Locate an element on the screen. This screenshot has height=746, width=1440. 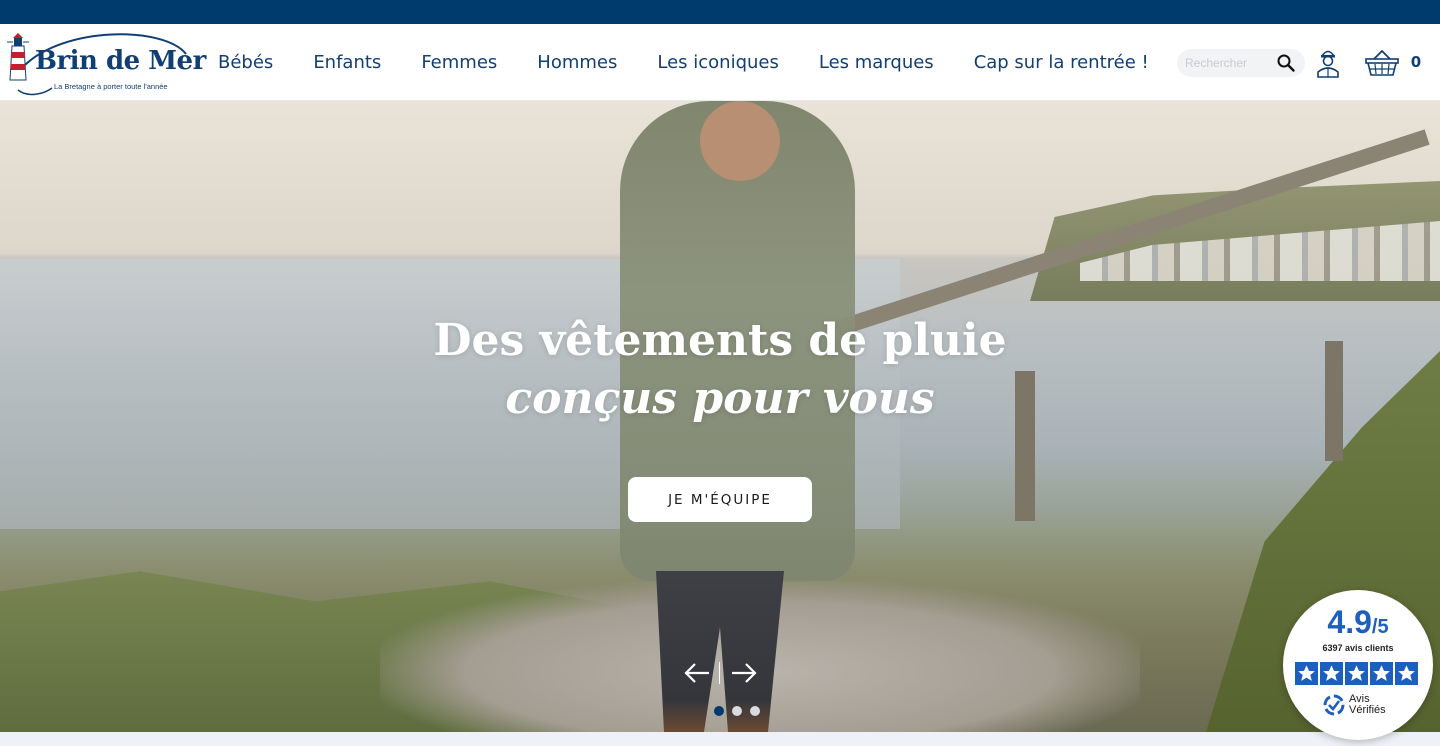
arrow-left-icon is located at coordinates (697, 673).